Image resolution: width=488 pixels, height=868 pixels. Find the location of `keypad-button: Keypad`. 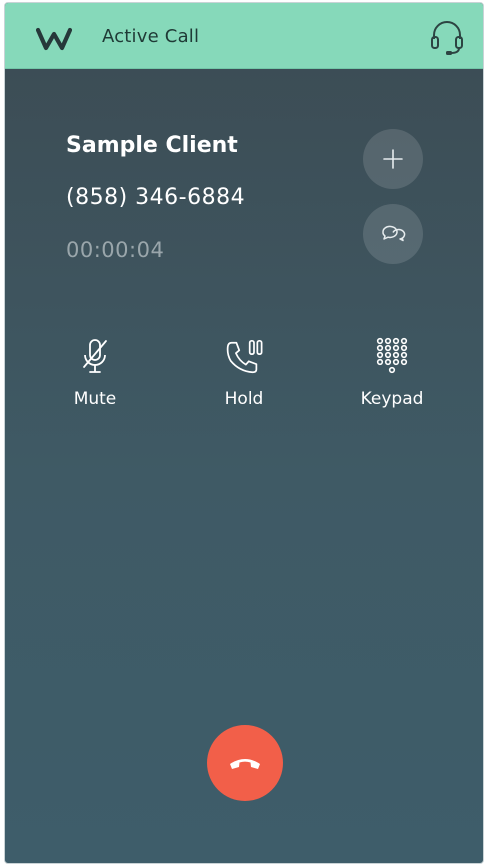

keypad-button: Keypad is located at coordinates (392, 380).